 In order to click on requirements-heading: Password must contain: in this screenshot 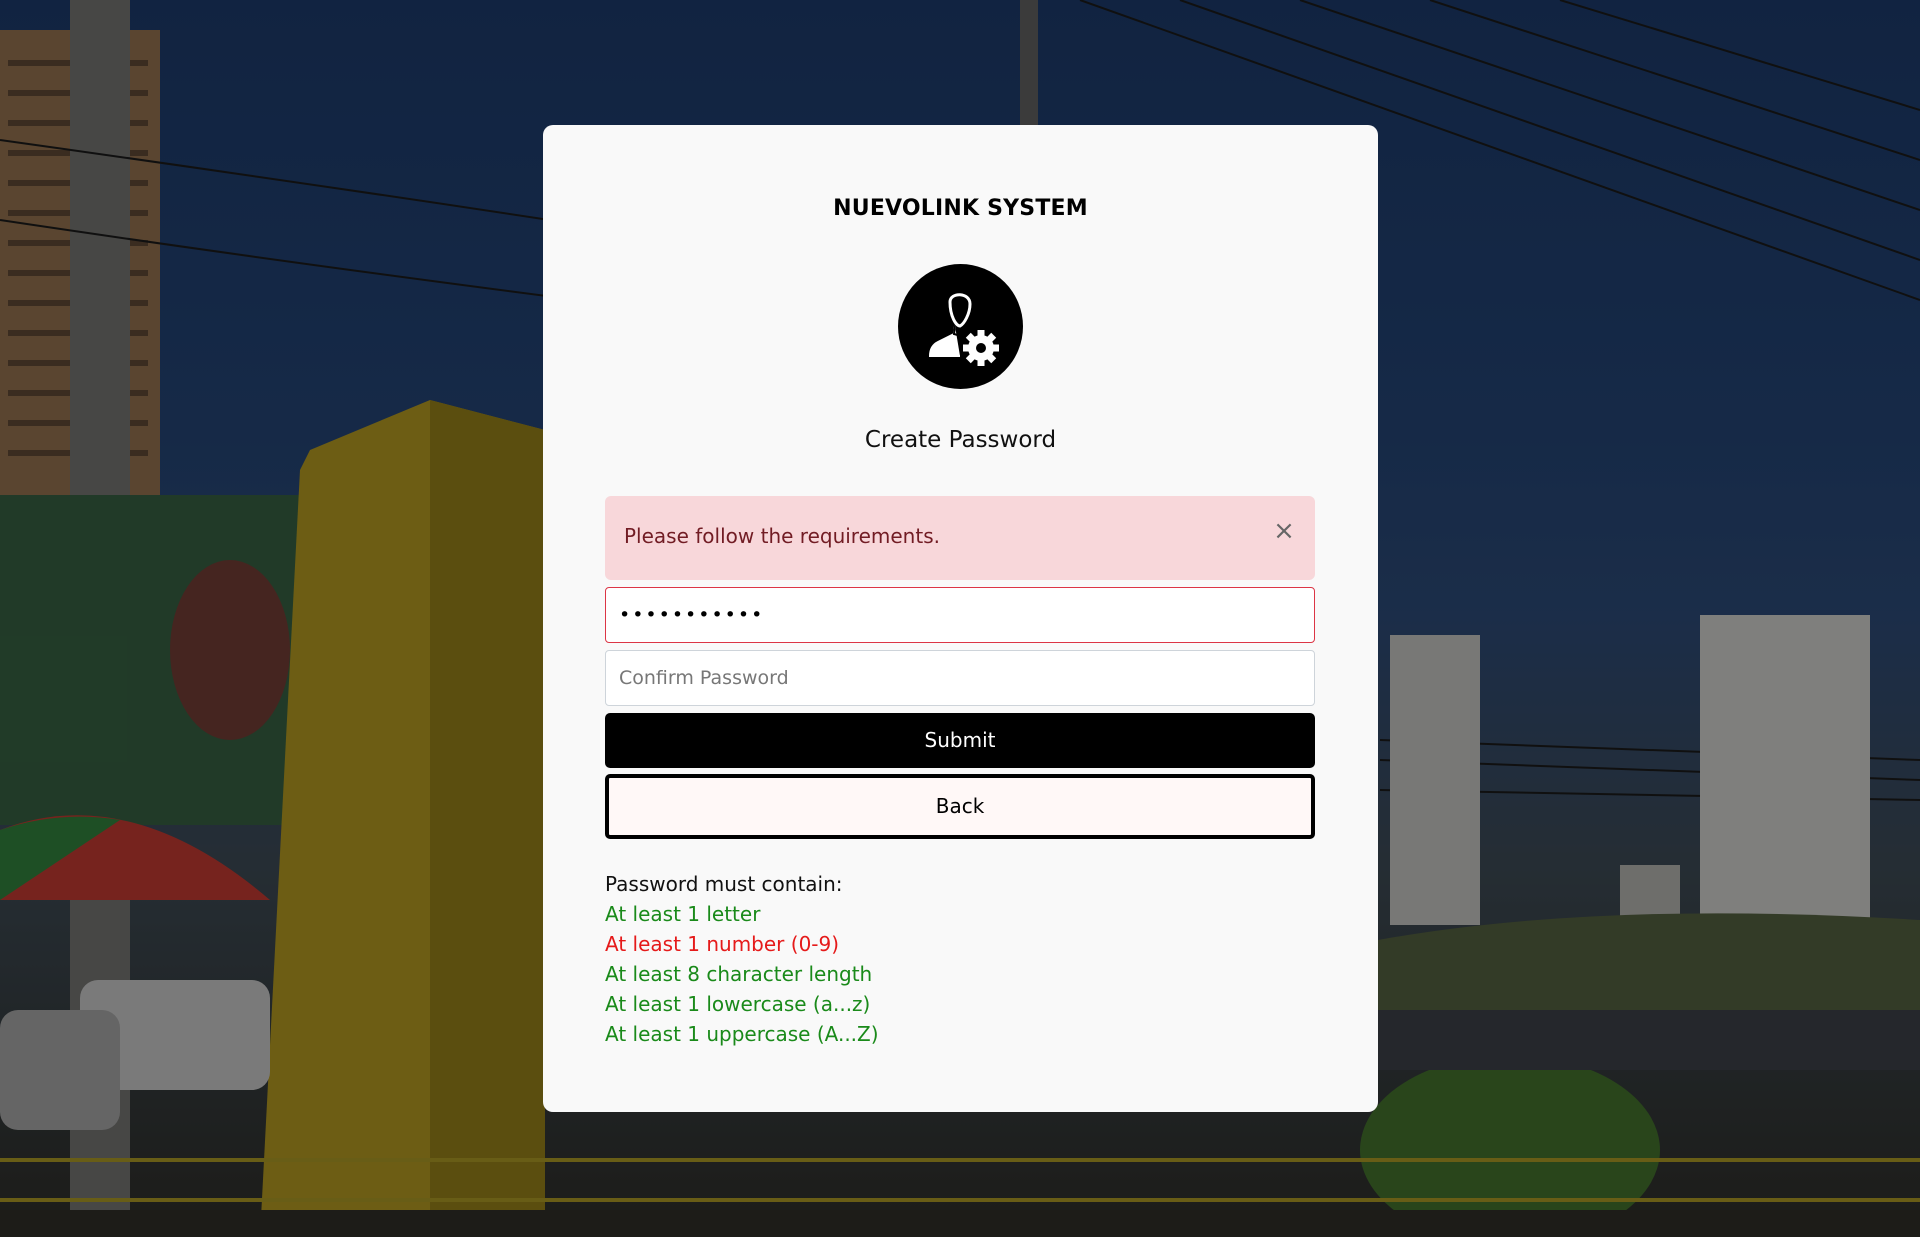, I will do `click(724, 884)`.